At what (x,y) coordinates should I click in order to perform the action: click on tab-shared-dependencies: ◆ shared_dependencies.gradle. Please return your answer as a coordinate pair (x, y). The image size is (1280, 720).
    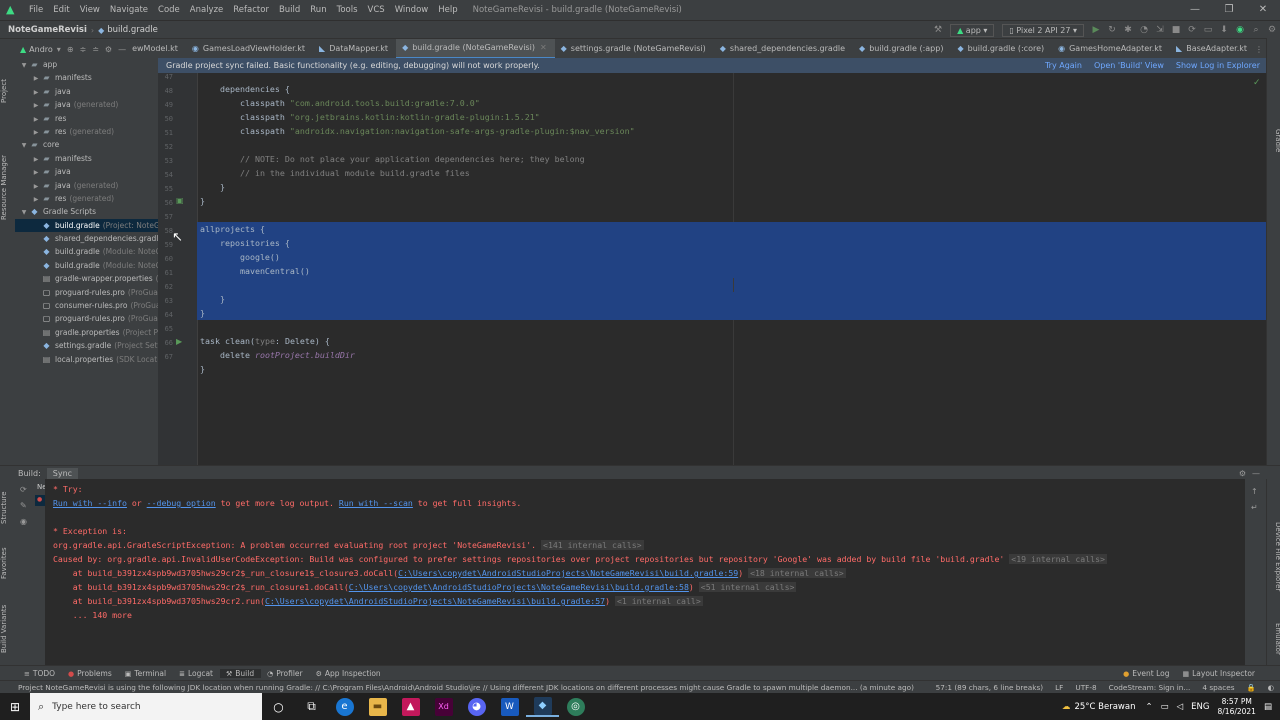
    Looking at the image, I should click on (783, 49).